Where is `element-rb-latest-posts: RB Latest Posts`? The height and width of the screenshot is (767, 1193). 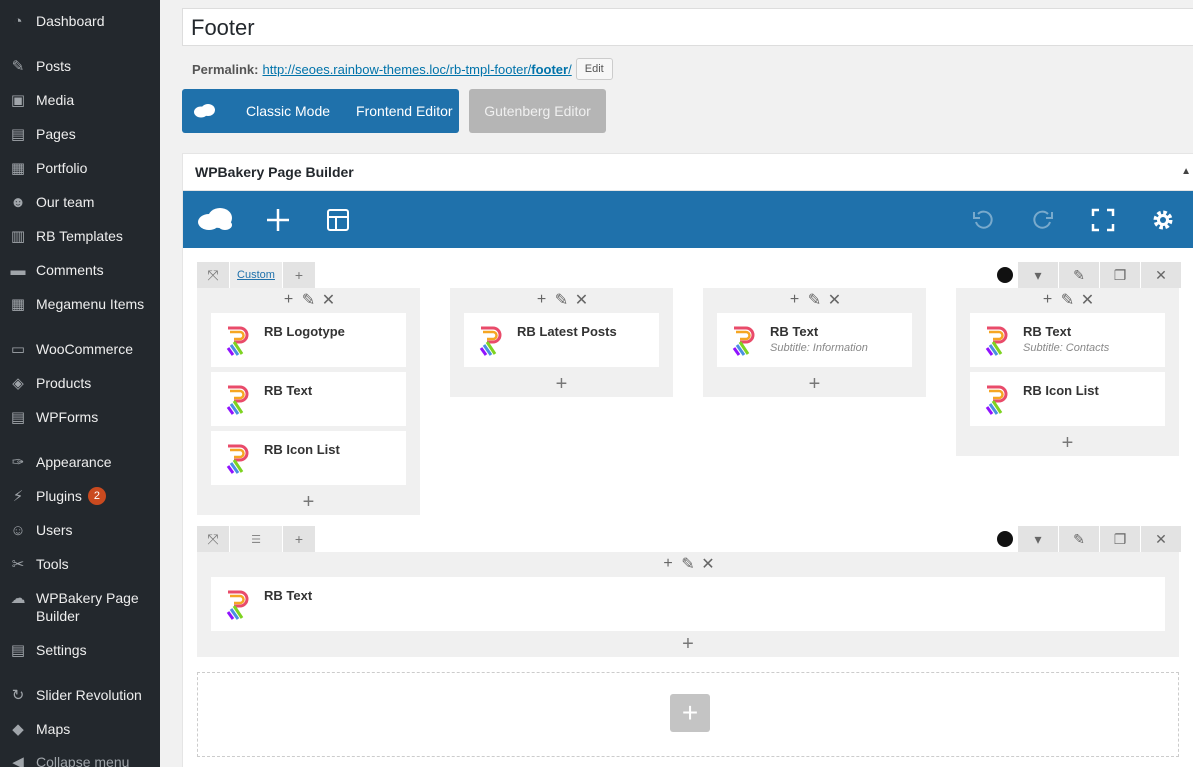 element-rb-latest-posts: RB Latest Posts is located at coordinates (561, 340).